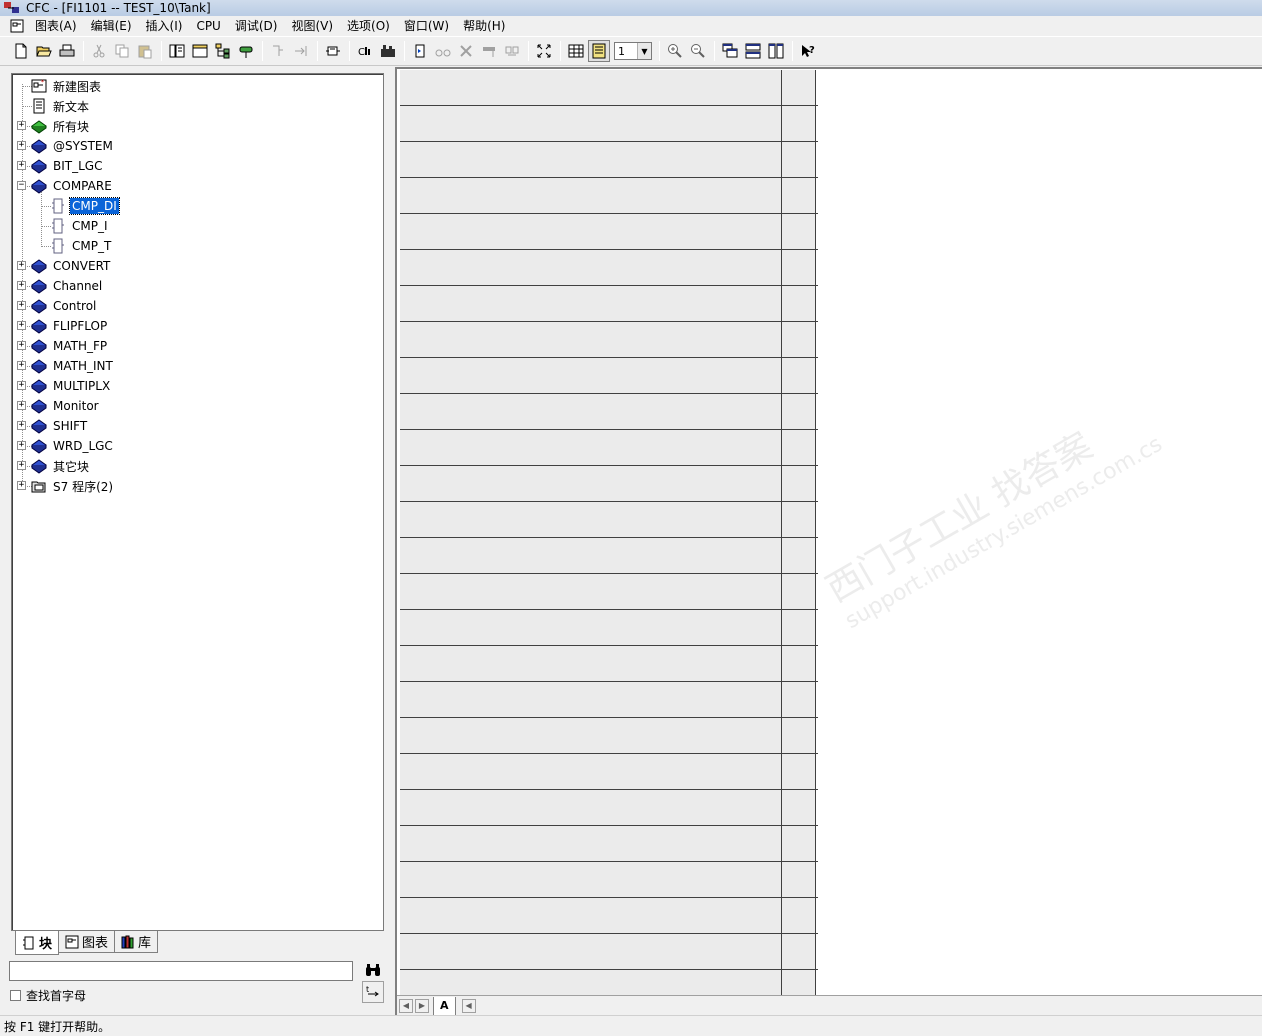 The width and height of the screenshot is (1262, 1036). What do you see at coordinates (136, 942) in the screenshot?
I see `tab-library: 库` at bounding box center [136, 942].